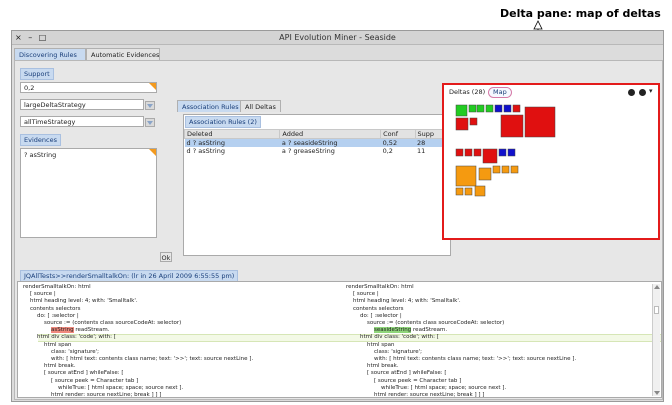  Describe the element at coordinates (40, 140) in the screenshot. I see `evidences-label: Evidences` at that location.